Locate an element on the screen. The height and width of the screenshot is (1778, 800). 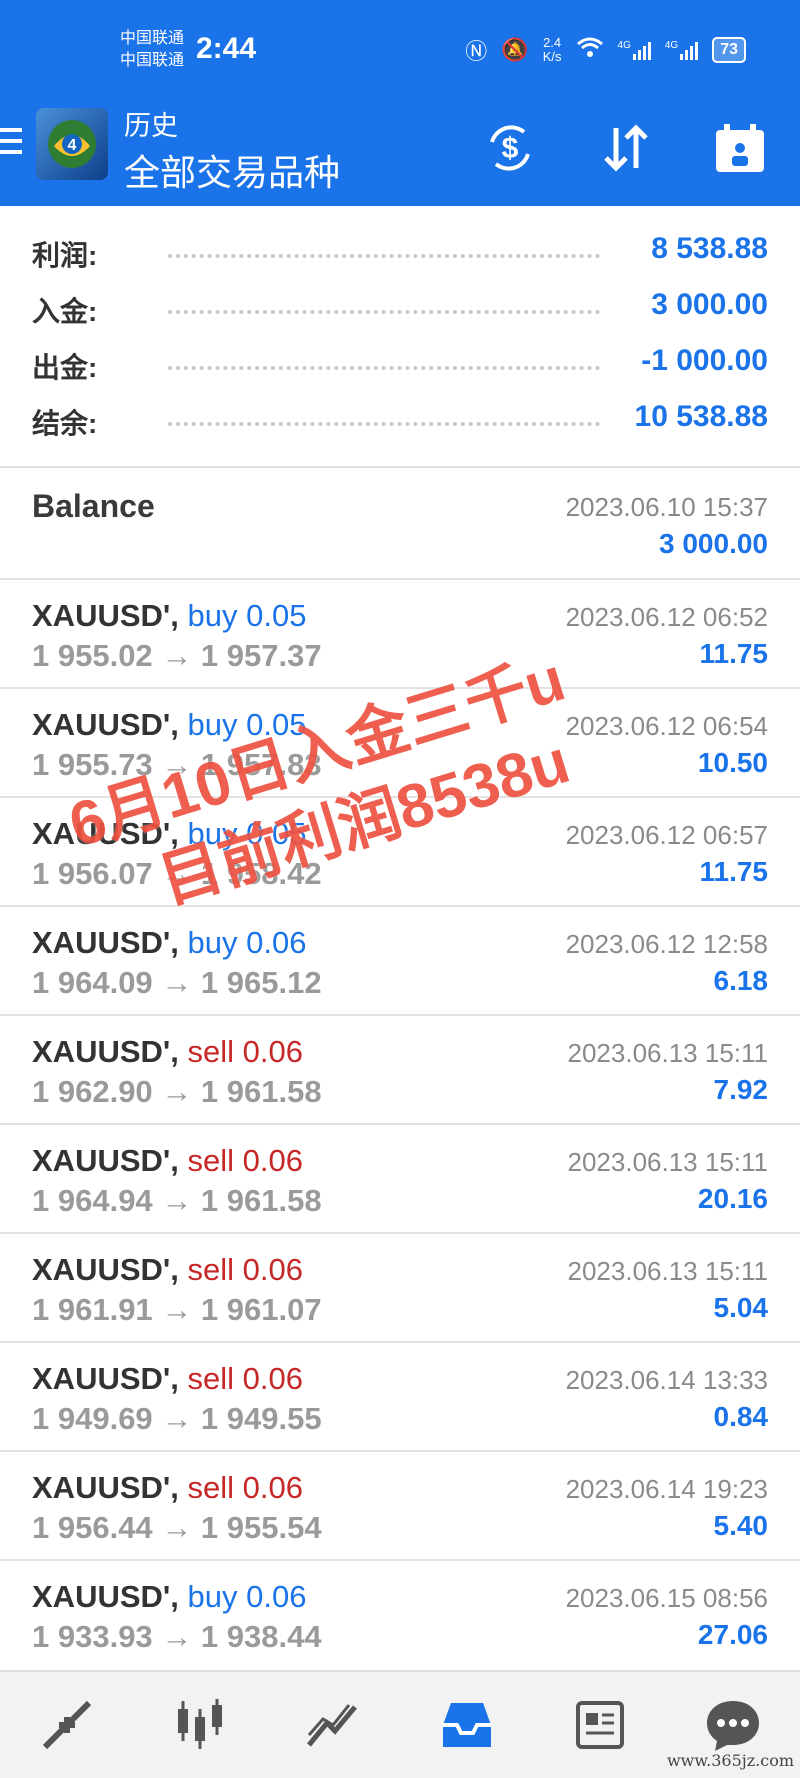
balance-label: Balance is located at coordinates (93, 506).